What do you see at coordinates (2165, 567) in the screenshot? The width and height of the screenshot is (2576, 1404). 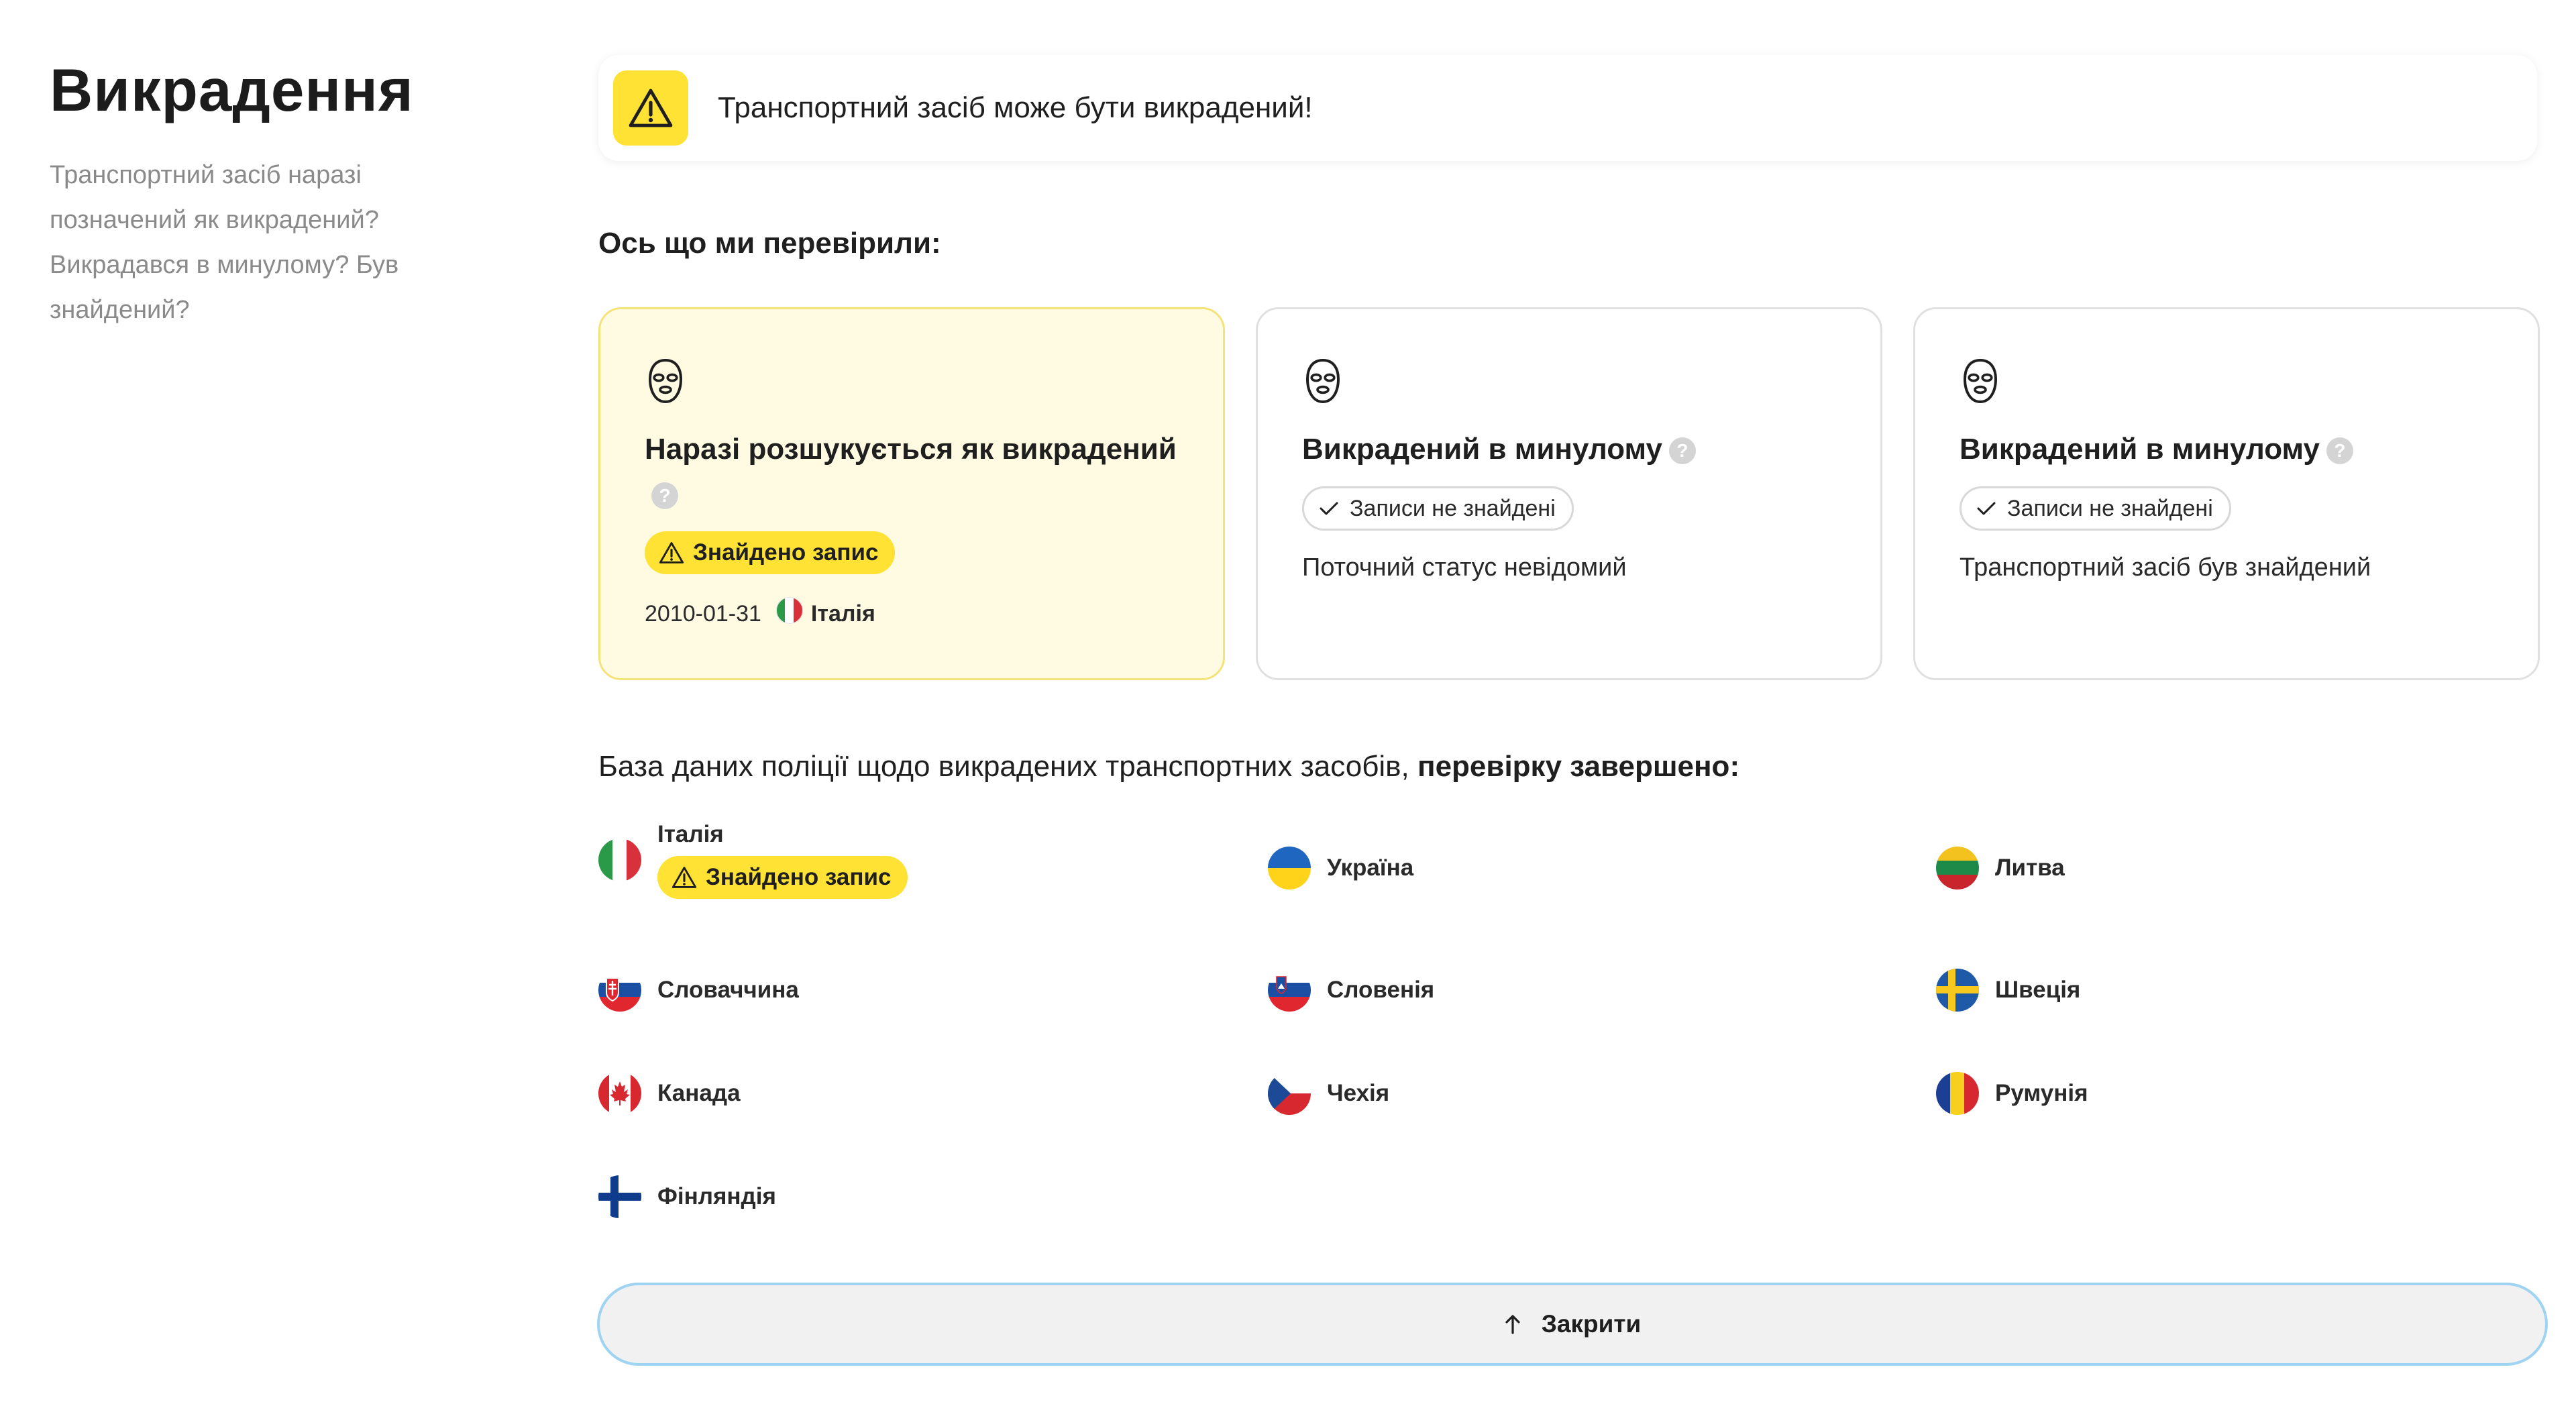 I see `card-status: Транспортний засіб був знайдений` at bounding box center [2165, 567].